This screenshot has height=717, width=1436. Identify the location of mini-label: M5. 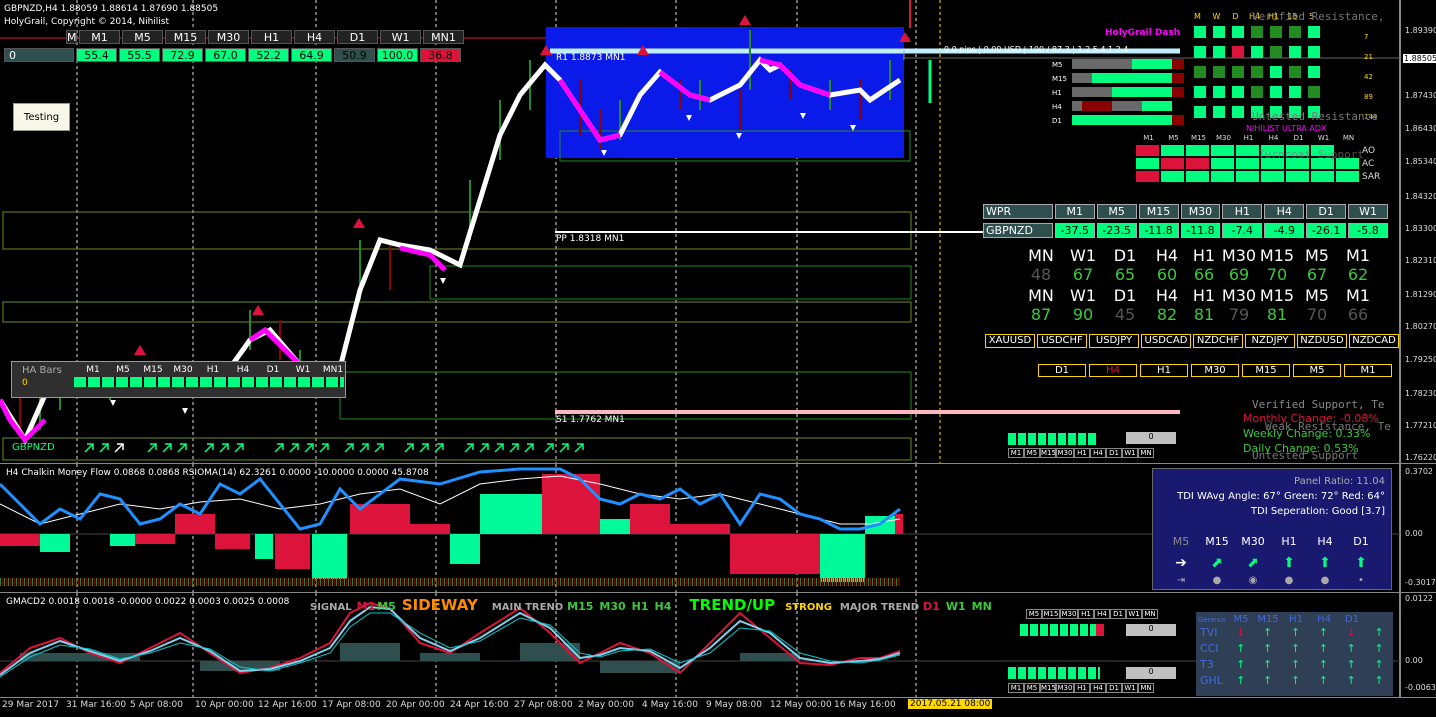
(1032, 688).